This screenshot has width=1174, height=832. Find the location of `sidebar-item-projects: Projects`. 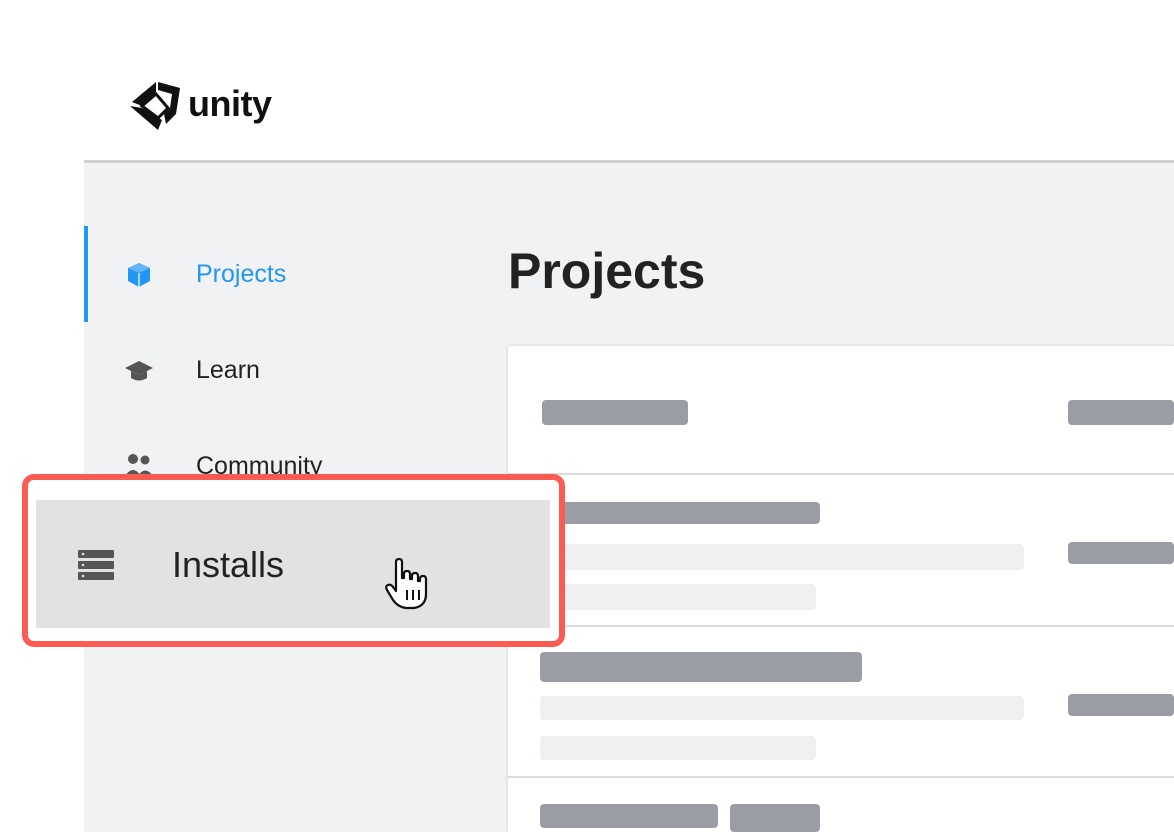

sidebar-item-projects: Projects is located at coordinates (274, 274).